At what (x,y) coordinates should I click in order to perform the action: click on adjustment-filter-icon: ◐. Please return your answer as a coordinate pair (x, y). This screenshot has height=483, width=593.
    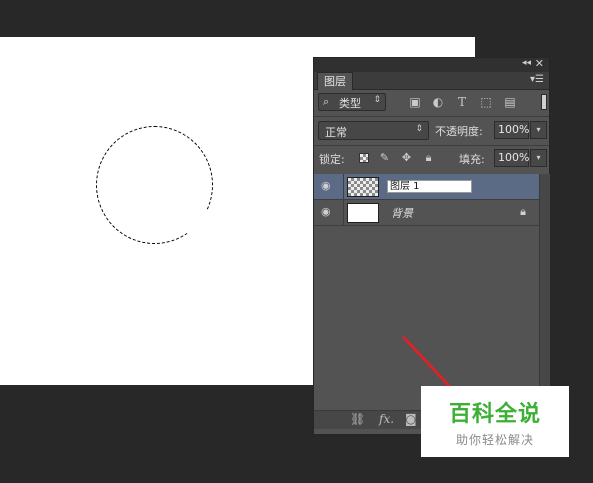
    Looking at the image, I should click on (438, 102).